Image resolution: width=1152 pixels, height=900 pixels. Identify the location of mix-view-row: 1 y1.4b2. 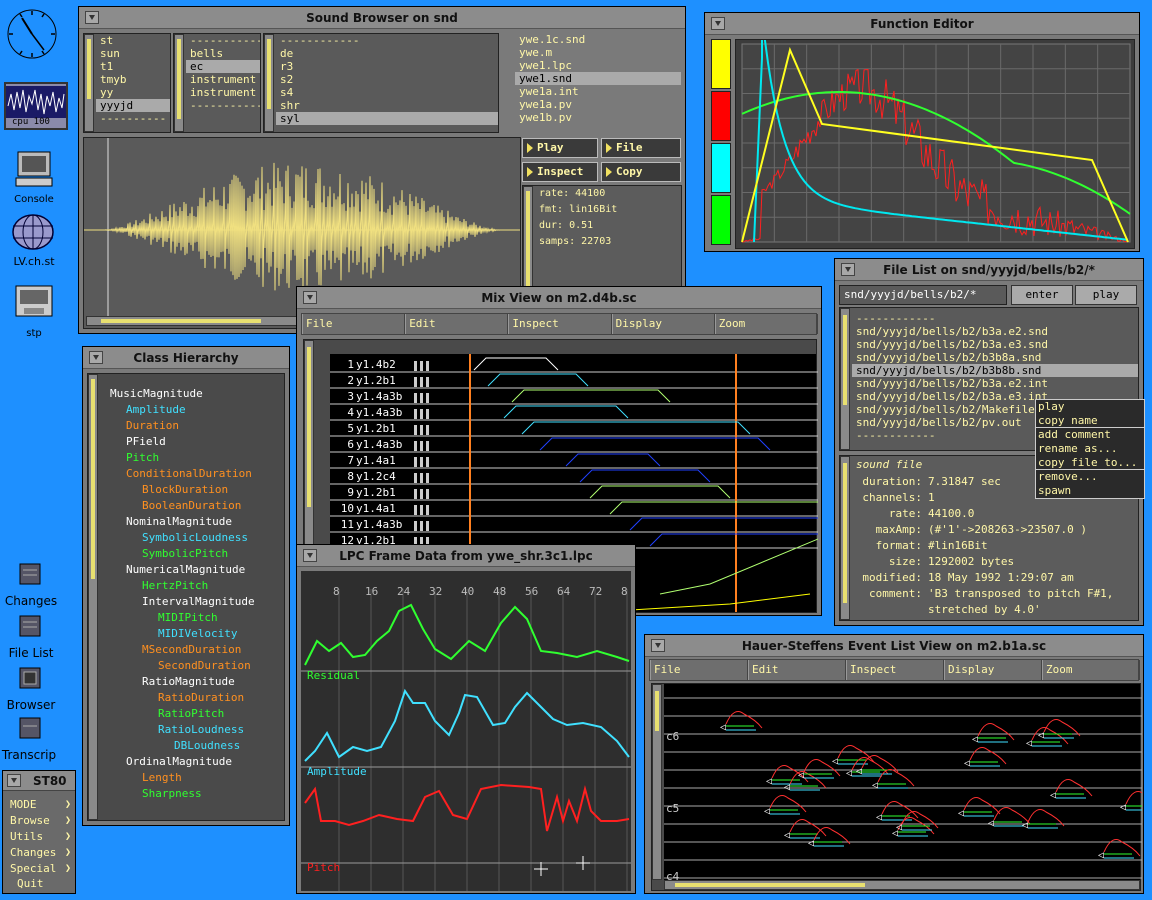
(390, 366).